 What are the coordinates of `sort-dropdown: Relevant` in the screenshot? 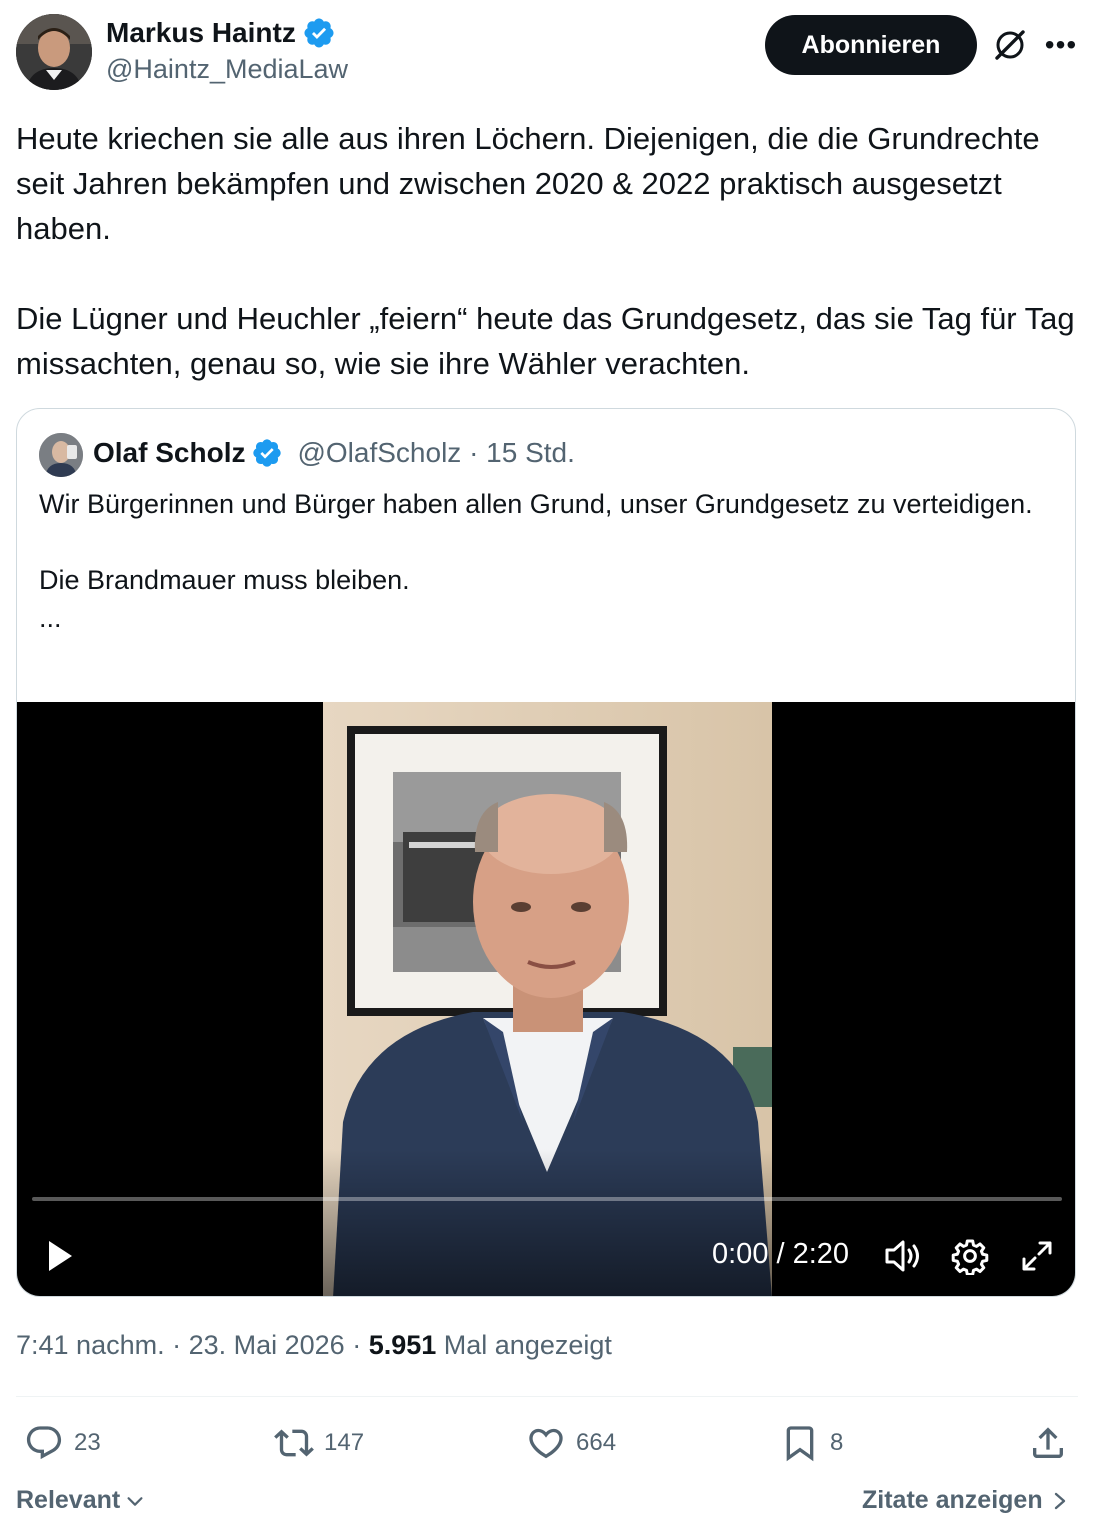 It's located at (81, 1500).